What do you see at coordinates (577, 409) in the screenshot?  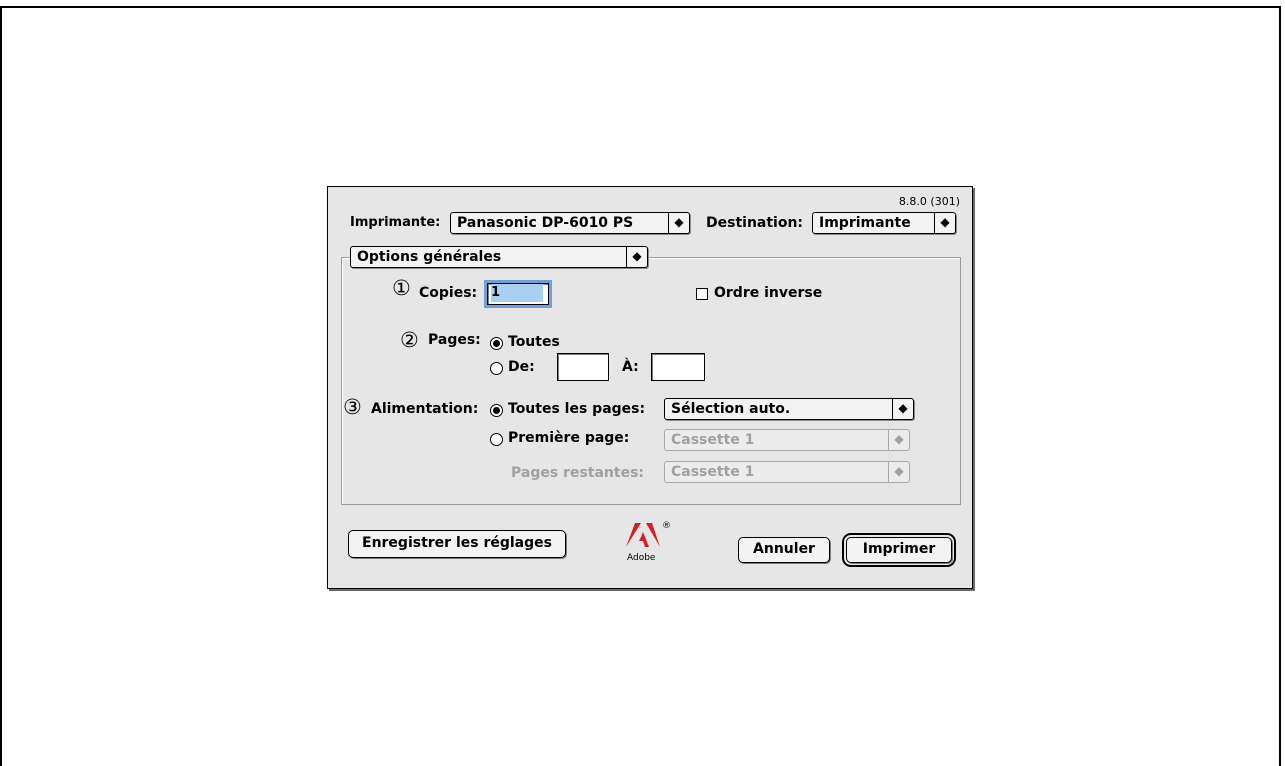 I see `source-all-pages-label: Toutes les pages:` at bounding box center [577, 409].